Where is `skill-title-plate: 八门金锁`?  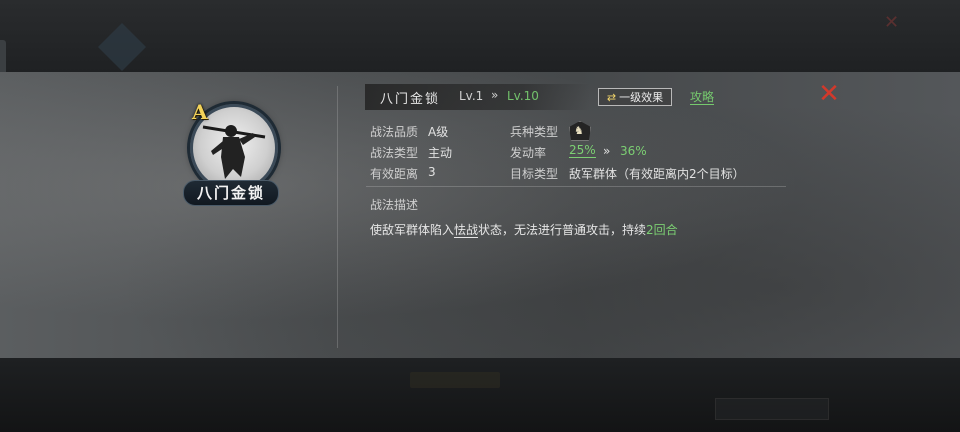
skill-title-plate: 八门金锁 is located at coordinates (231, 193).